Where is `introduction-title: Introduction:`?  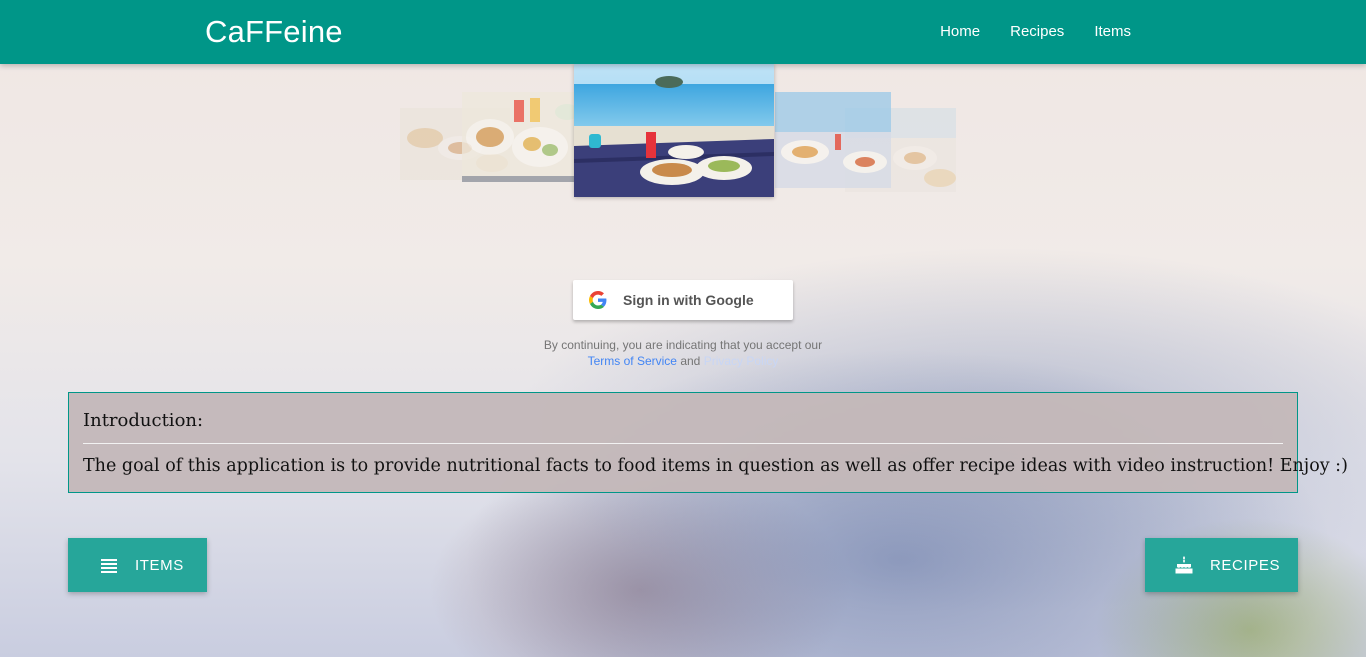 introduction-title: Introduction: is located at coordinates (143, 420).